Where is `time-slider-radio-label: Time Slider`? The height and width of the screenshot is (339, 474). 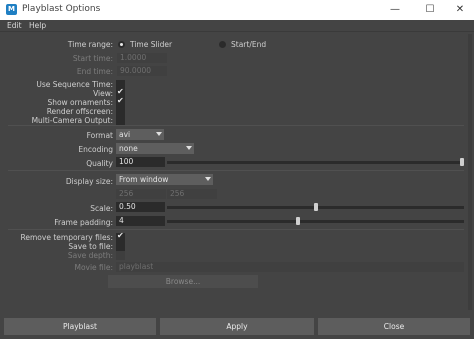
time-slider-radio-label: Time Slider is located at coordinates (151, 44).